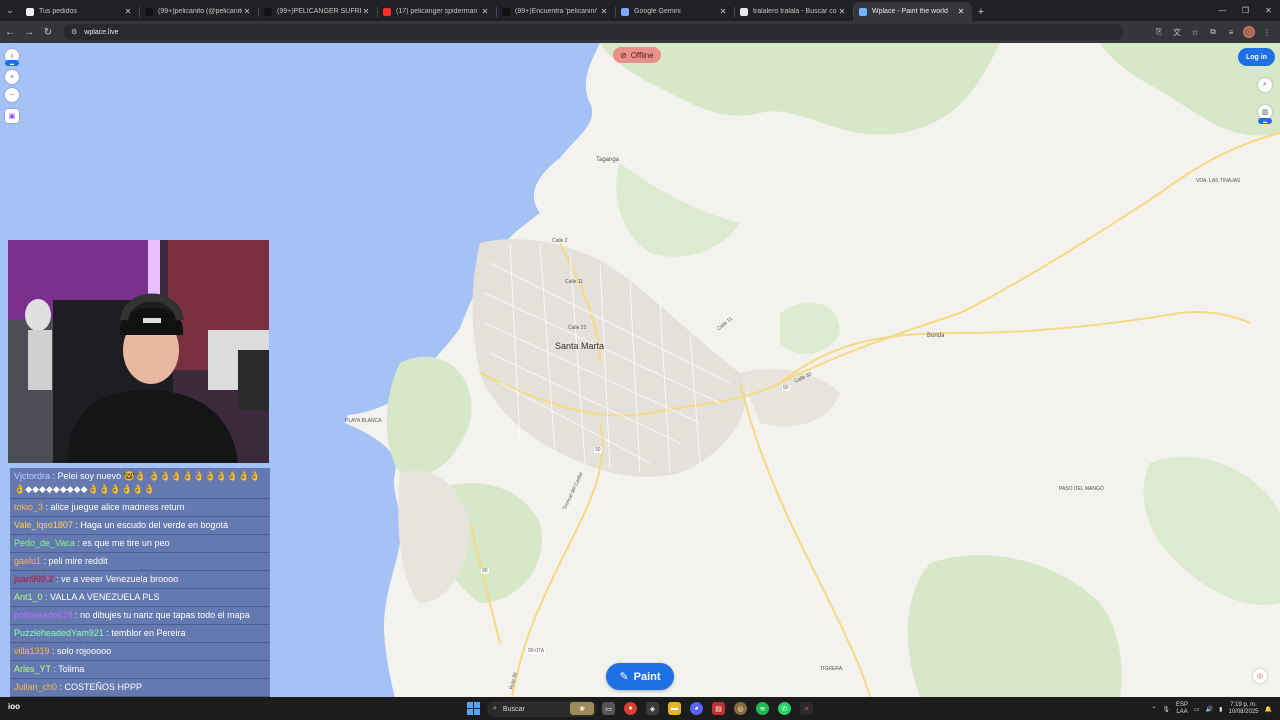 The height and width of the screenshot is (720, 1280). What do you see at coordinates (1159, 32) in the screenshot?
I see `install-app-icon: ⎘` at bounding box center [1159, 32].